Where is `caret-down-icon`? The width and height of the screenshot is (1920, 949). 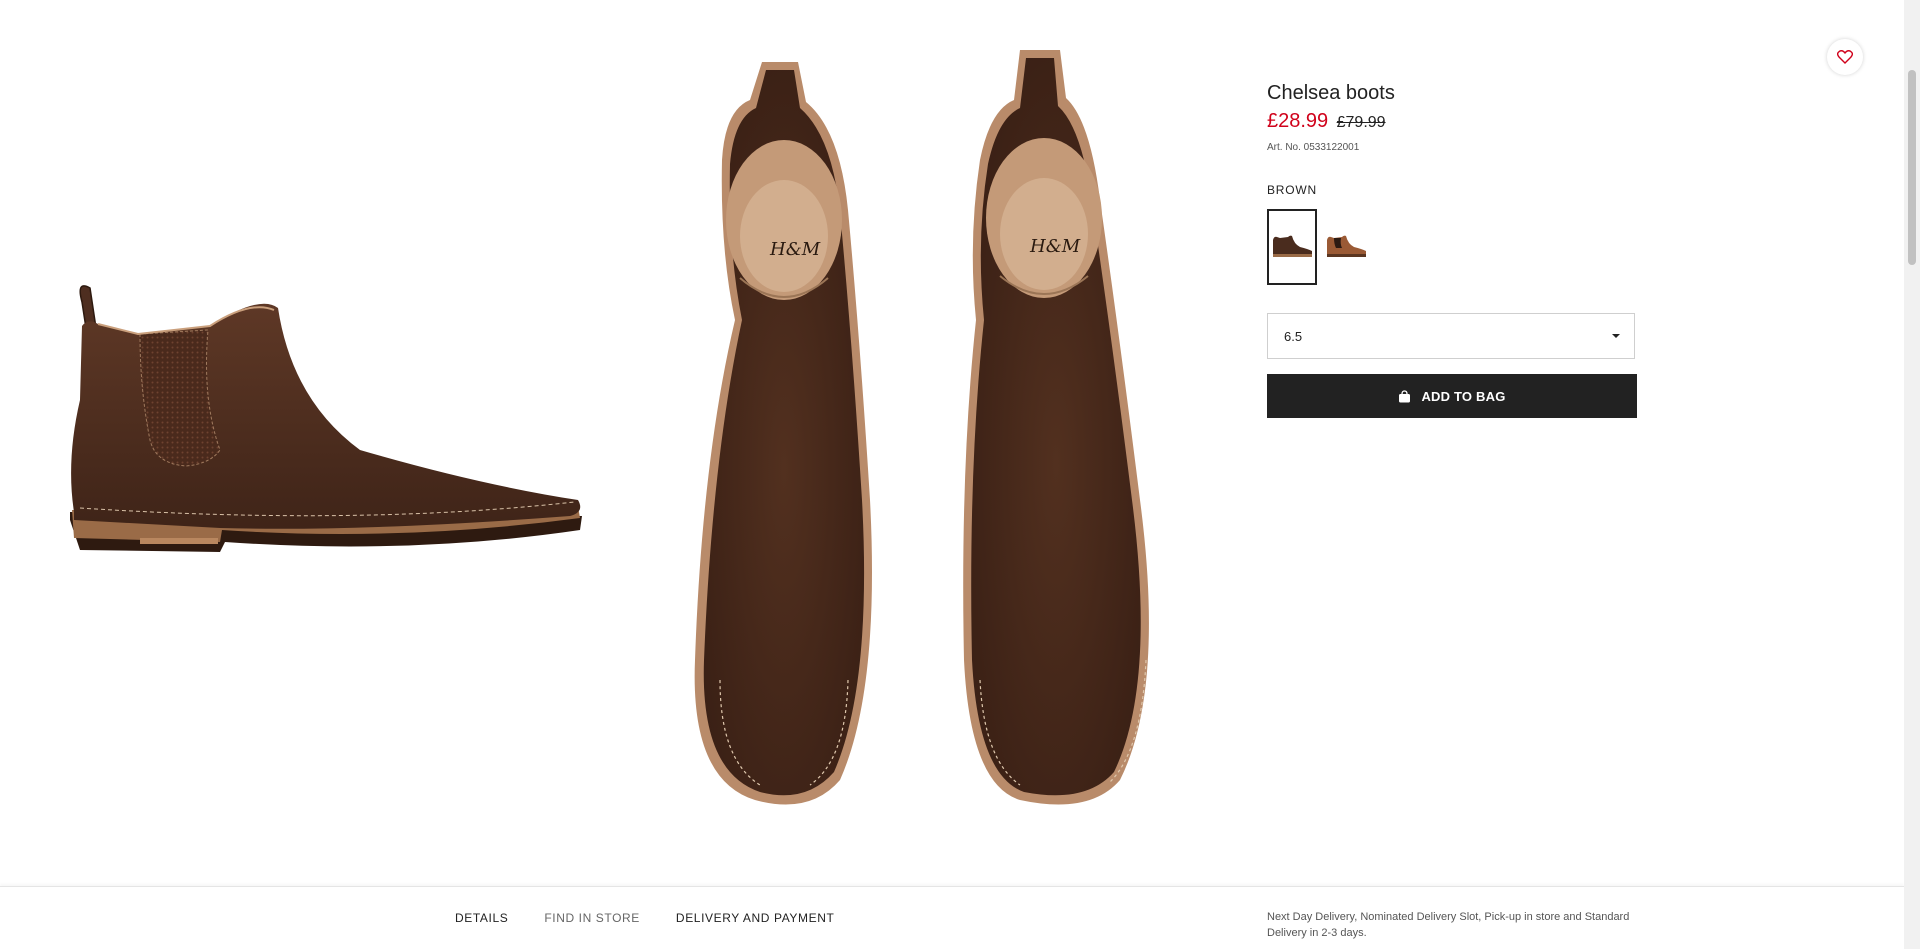
caret-down-icon is located at coordinates (1616, 336).